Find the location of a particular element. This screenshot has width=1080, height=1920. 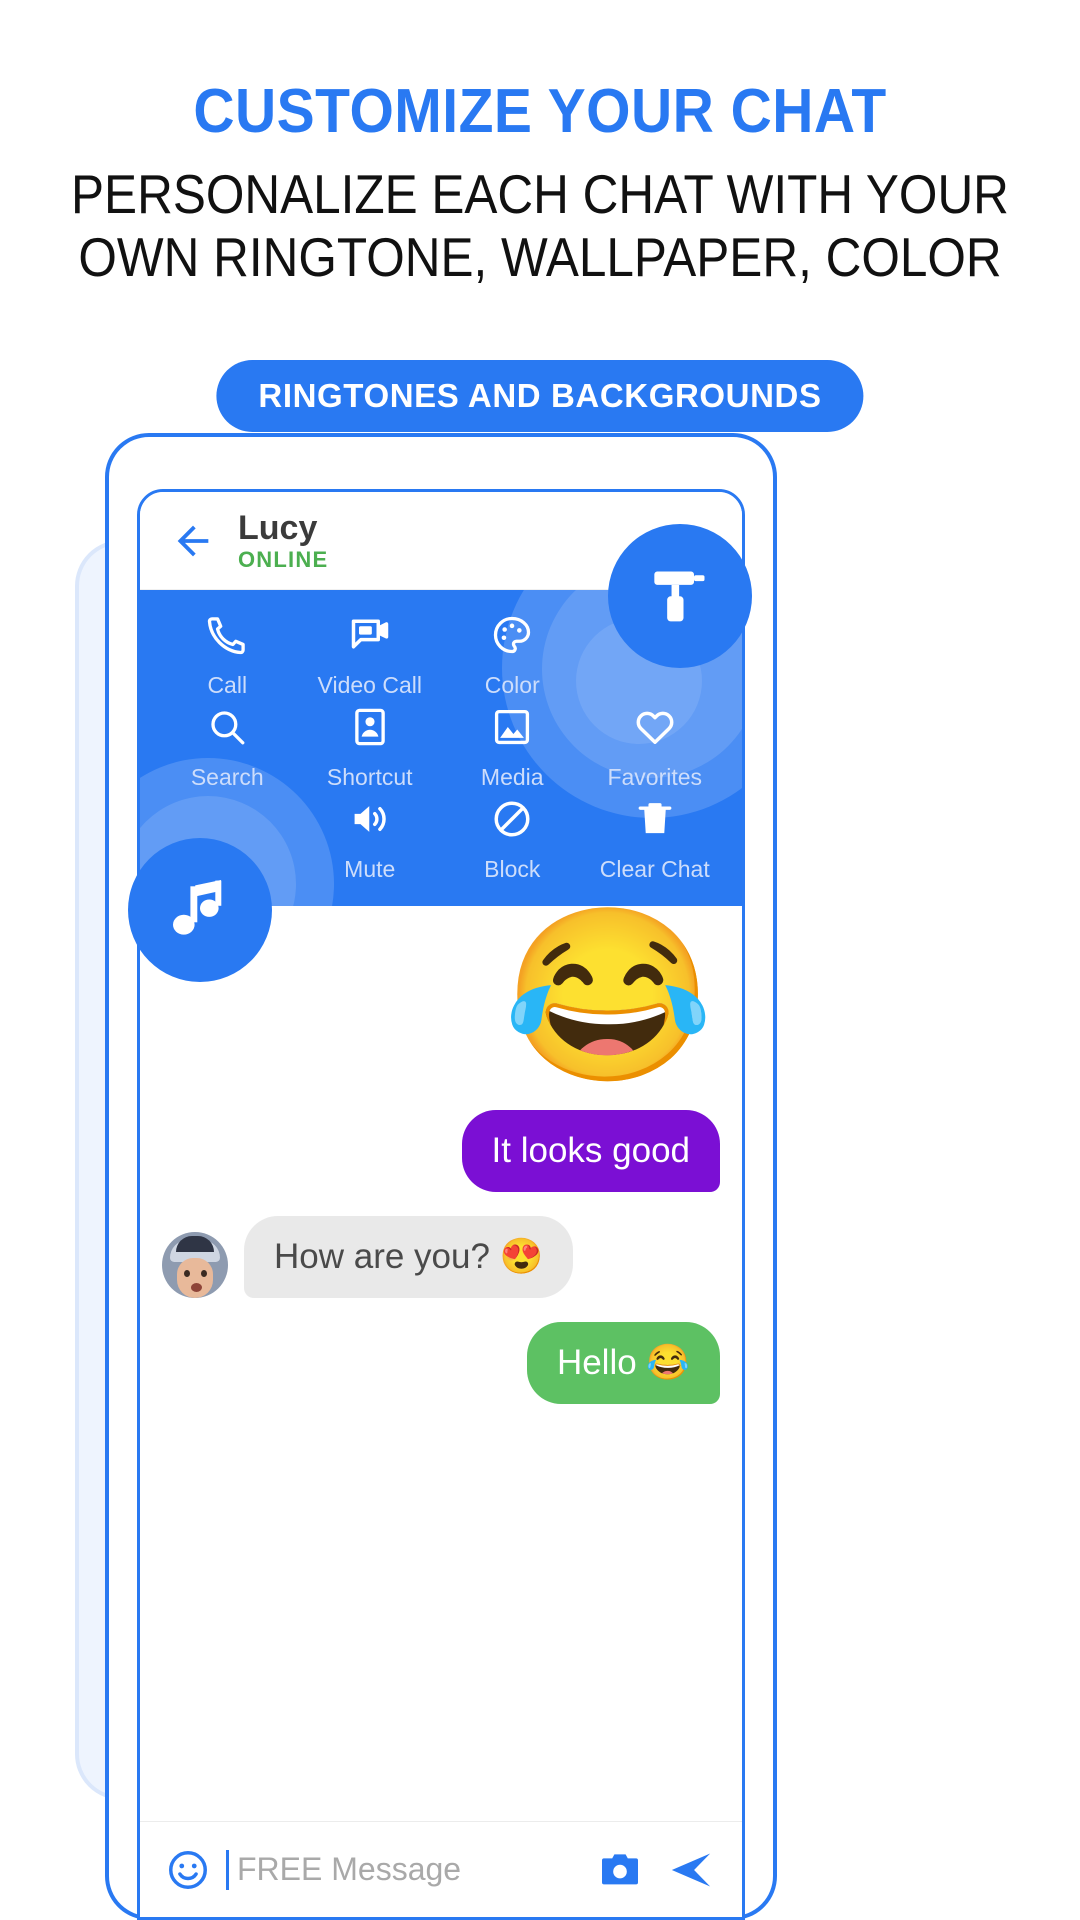

chat-message-list: 😂 It looks good How are you? 😍 Hello 😂 is located at coordinates (441, 1155).